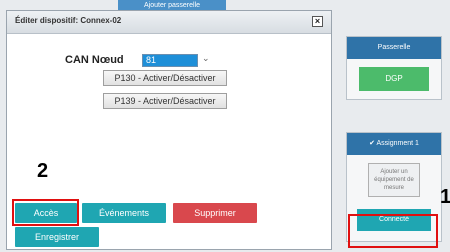 This screenshot has height=252, width=450. I want to click on can-node-label: CAN Nœud, so click(94, 60).